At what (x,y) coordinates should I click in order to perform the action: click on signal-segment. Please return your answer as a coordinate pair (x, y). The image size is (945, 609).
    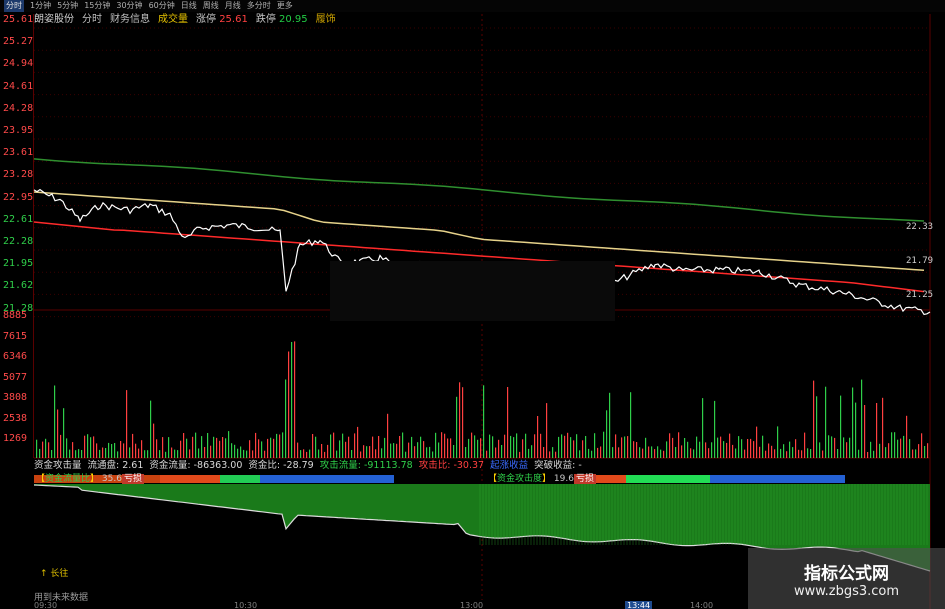
    Looking at the image, I should click on (240, 479).